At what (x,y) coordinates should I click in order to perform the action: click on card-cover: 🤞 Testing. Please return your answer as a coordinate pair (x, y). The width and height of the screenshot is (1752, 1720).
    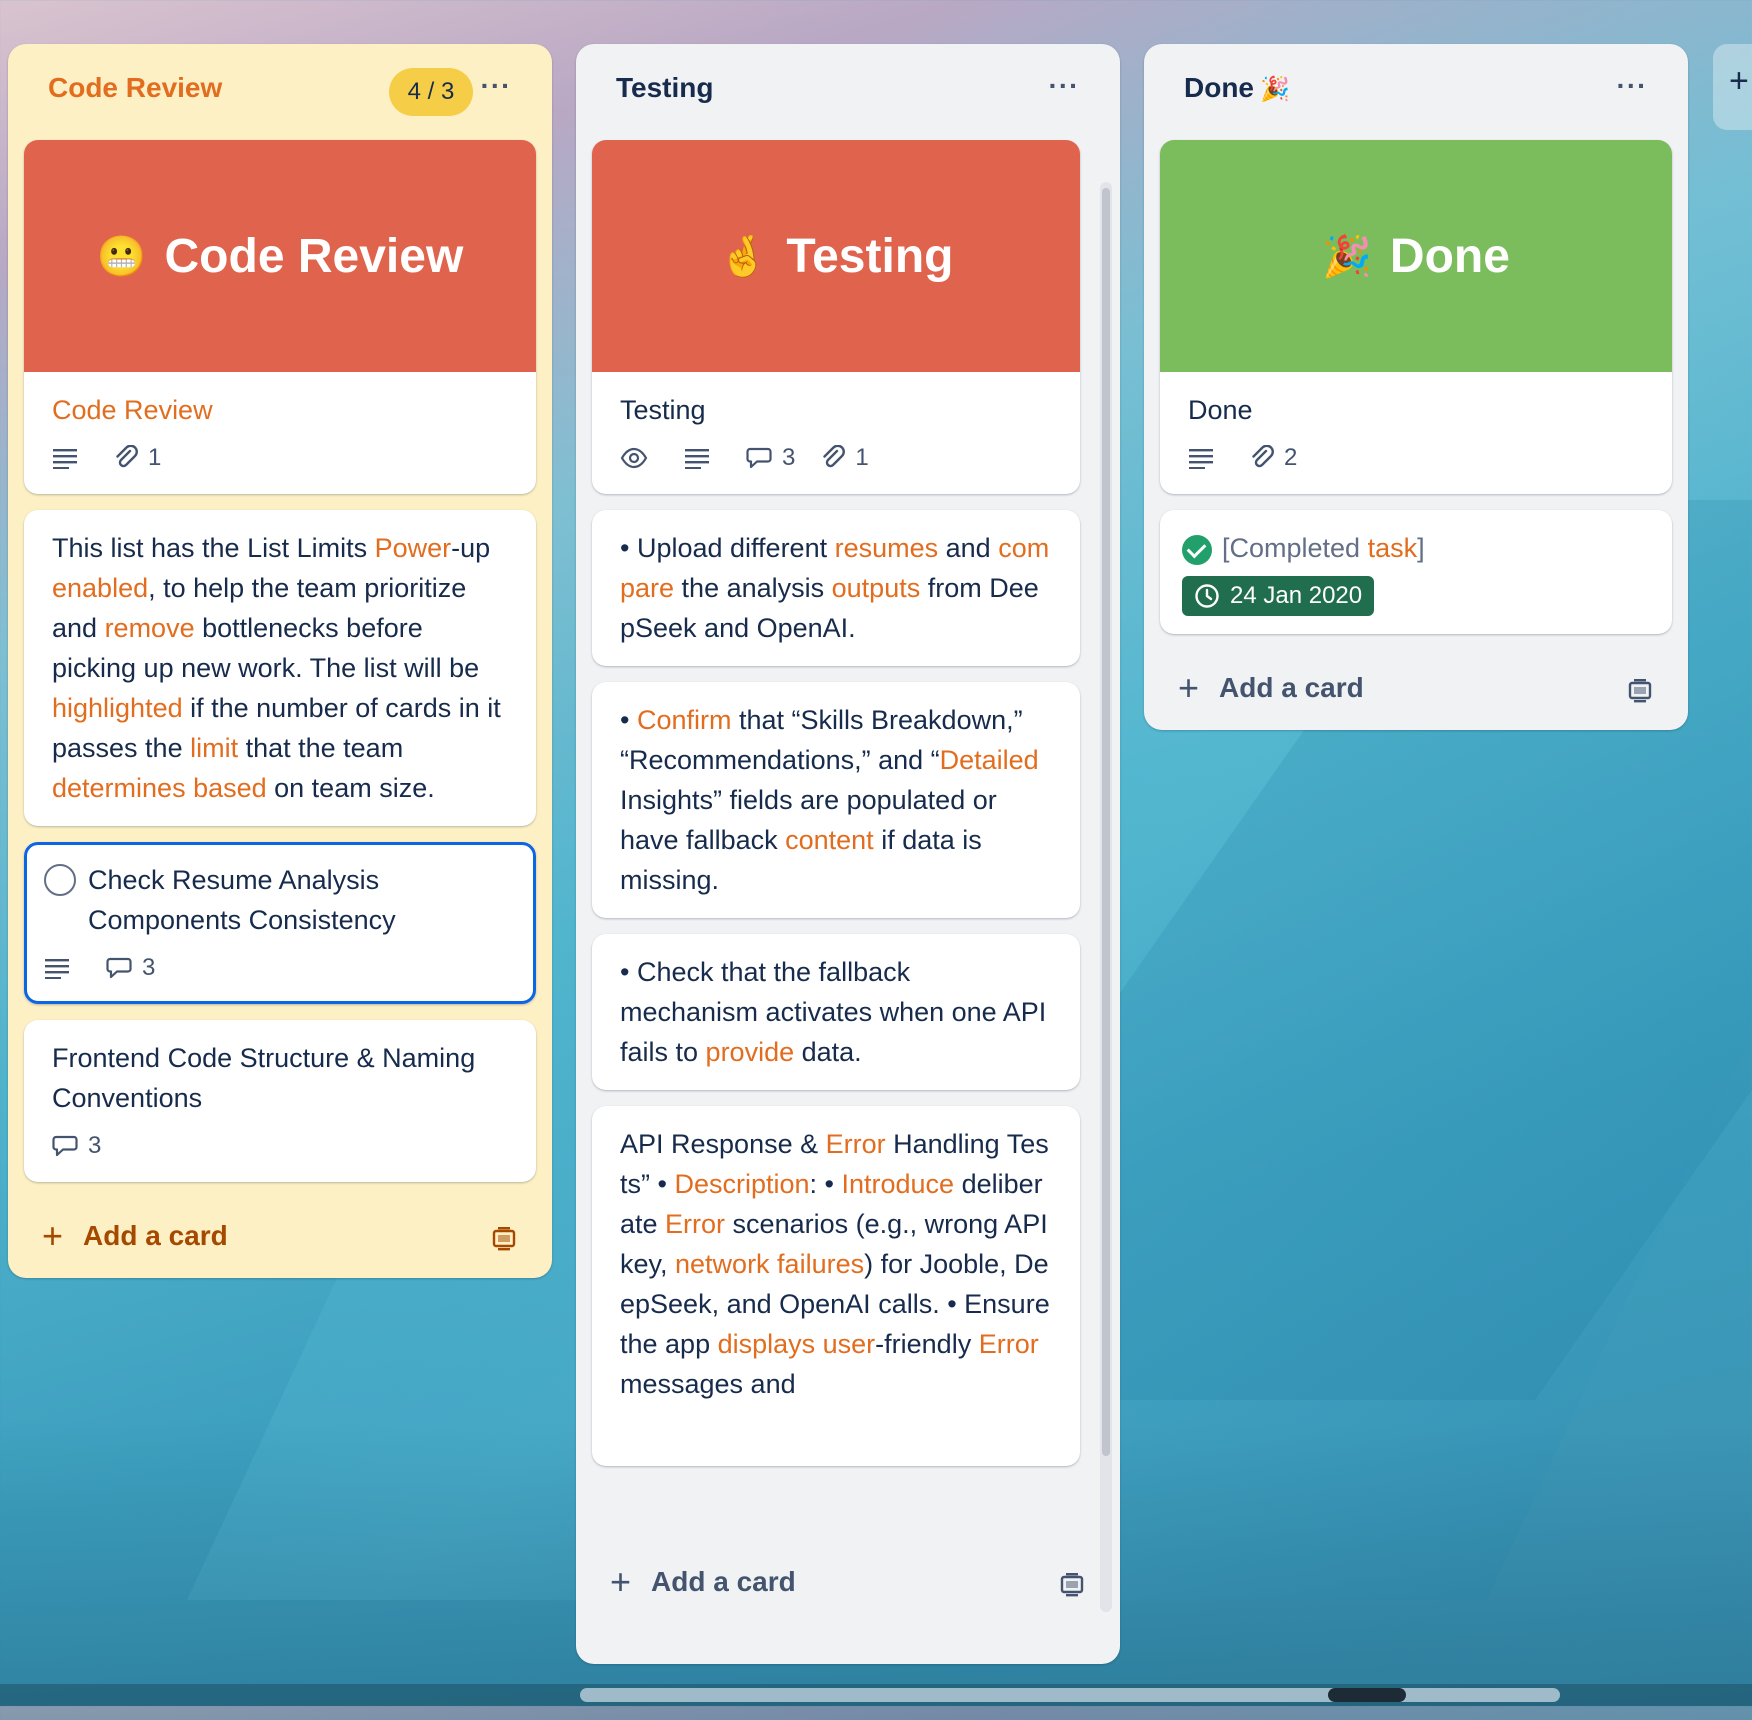
    Looking at the image, I should click on (836, 256).